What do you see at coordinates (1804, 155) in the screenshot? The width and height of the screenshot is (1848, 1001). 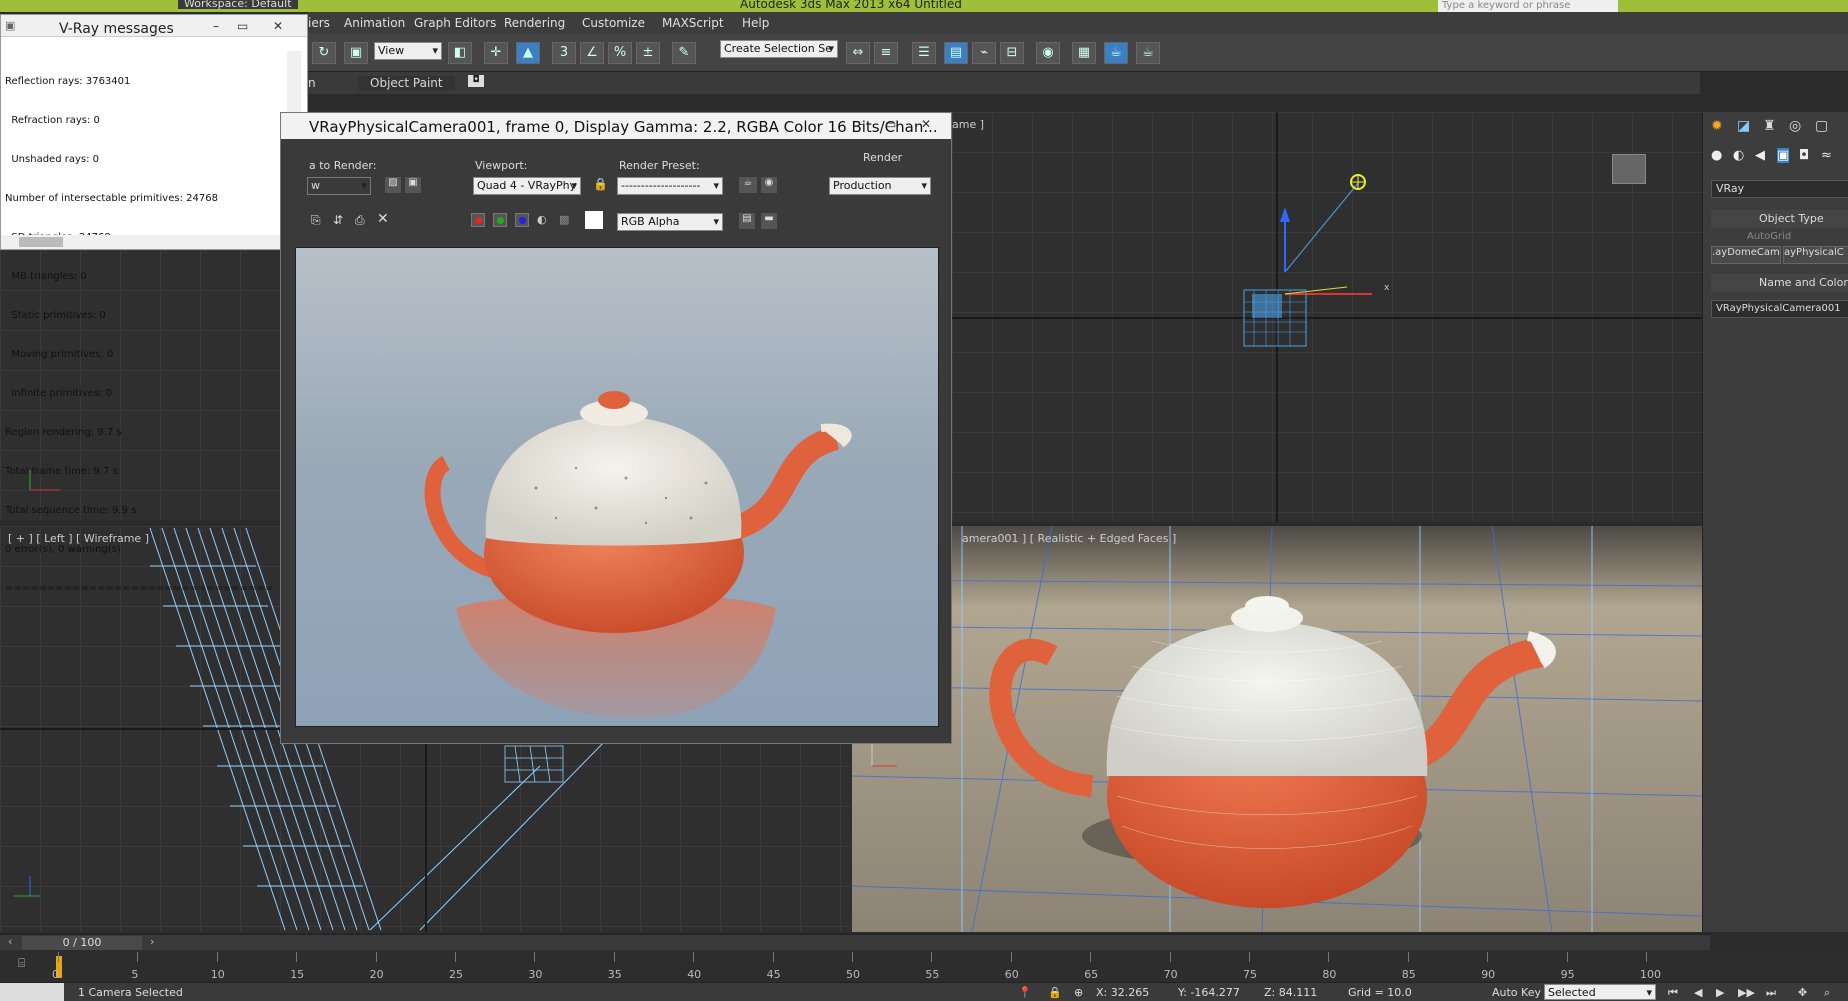 I see `helpers-icon: ◘` at bounding box center [1804, 155].